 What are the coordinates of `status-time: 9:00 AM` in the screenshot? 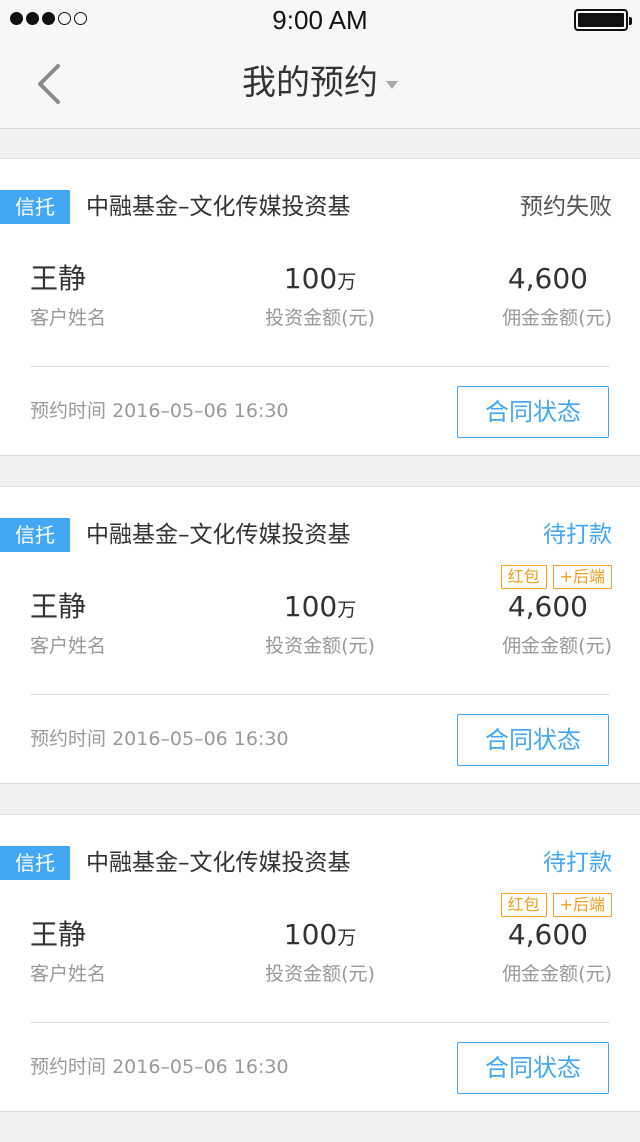 It's located at (320, 20).